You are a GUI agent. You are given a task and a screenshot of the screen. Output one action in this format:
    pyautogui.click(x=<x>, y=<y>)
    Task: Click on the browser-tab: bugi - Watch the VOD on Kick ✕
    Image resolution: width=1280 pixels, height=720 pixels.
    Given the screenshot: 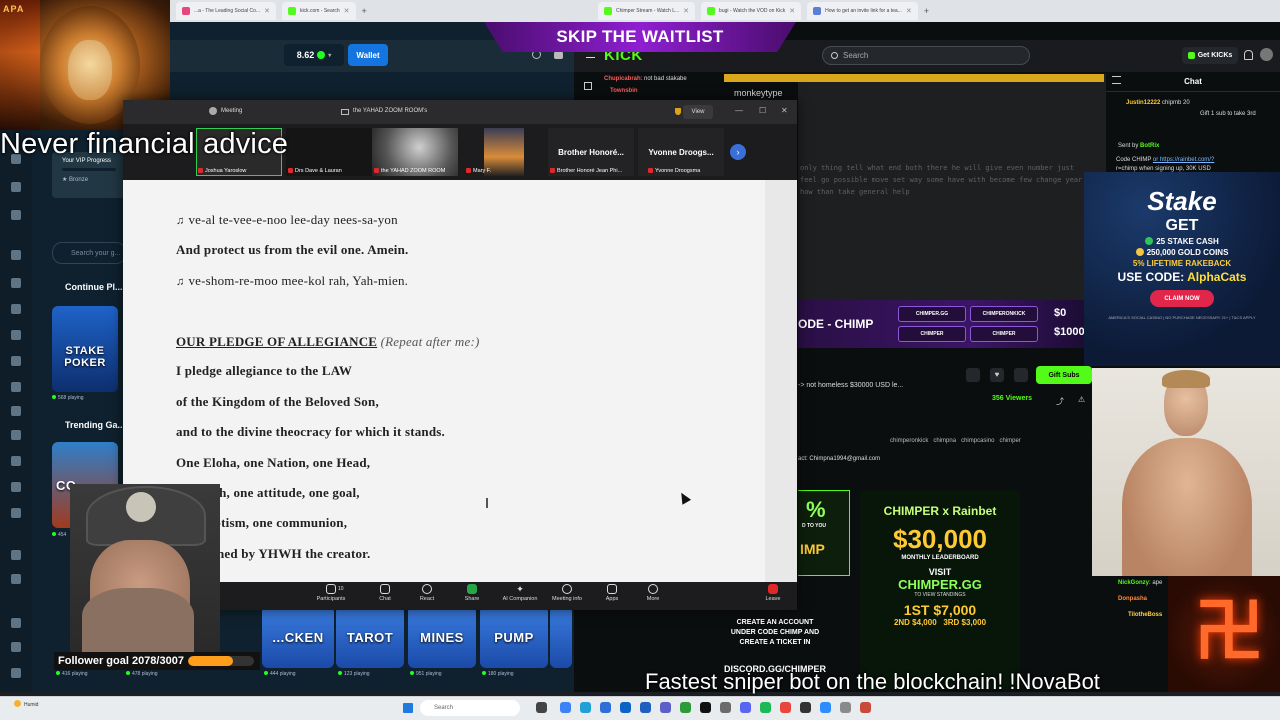 What is the action you would take?
    pyautogui.click(x=751, y=11)
    